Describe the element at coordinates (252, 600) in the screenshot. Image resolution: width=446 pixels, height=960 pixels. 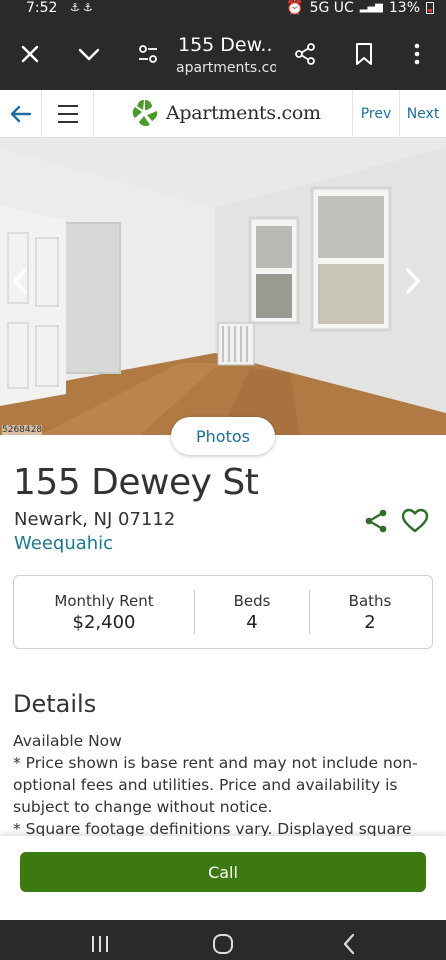
I see `stat-label: Beds` at that location.